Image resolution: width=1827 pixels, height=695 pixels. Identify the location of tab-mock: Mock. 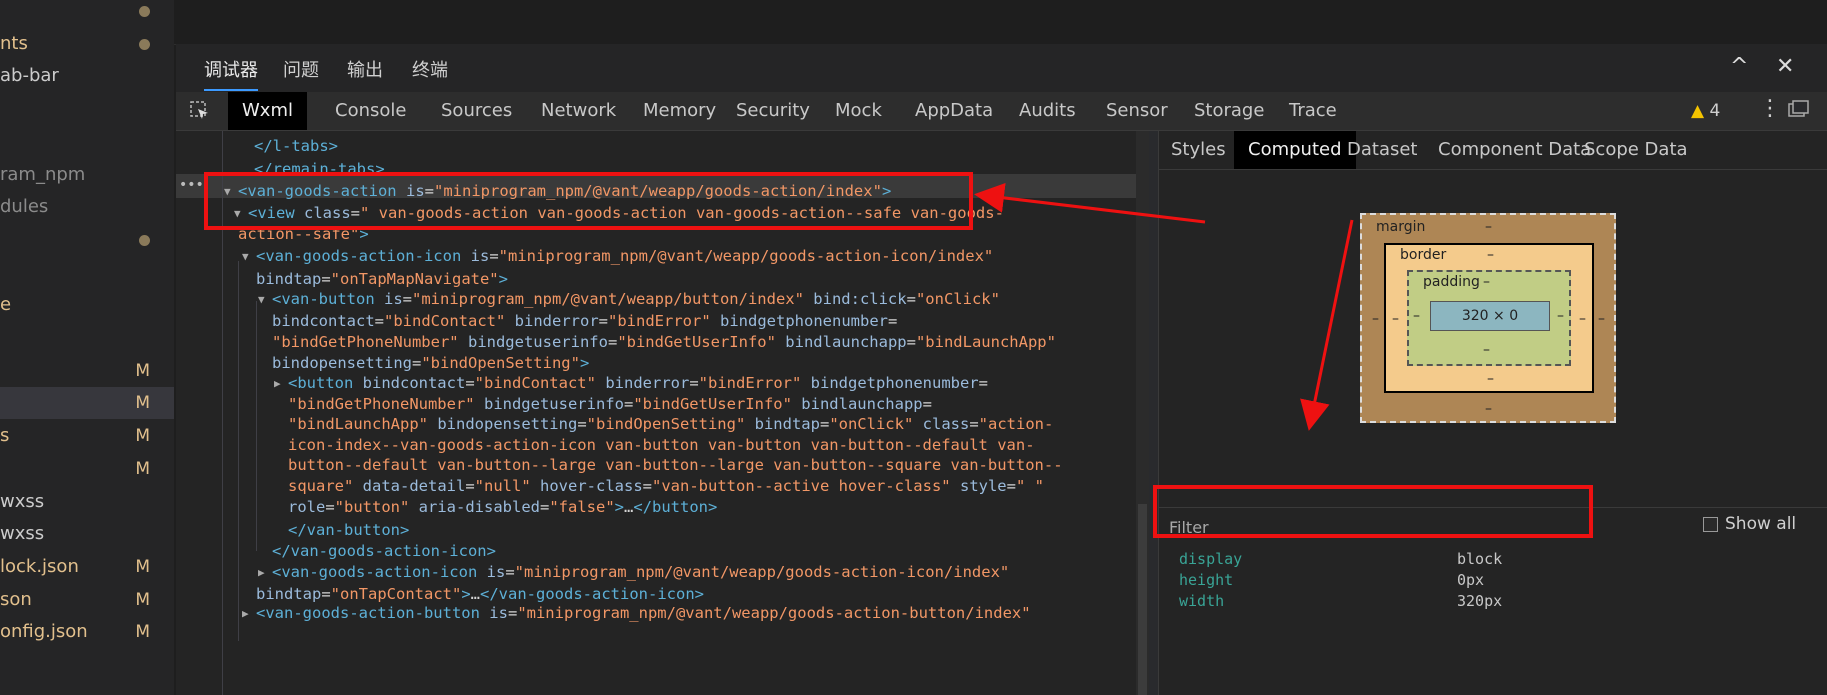
(858, 111).